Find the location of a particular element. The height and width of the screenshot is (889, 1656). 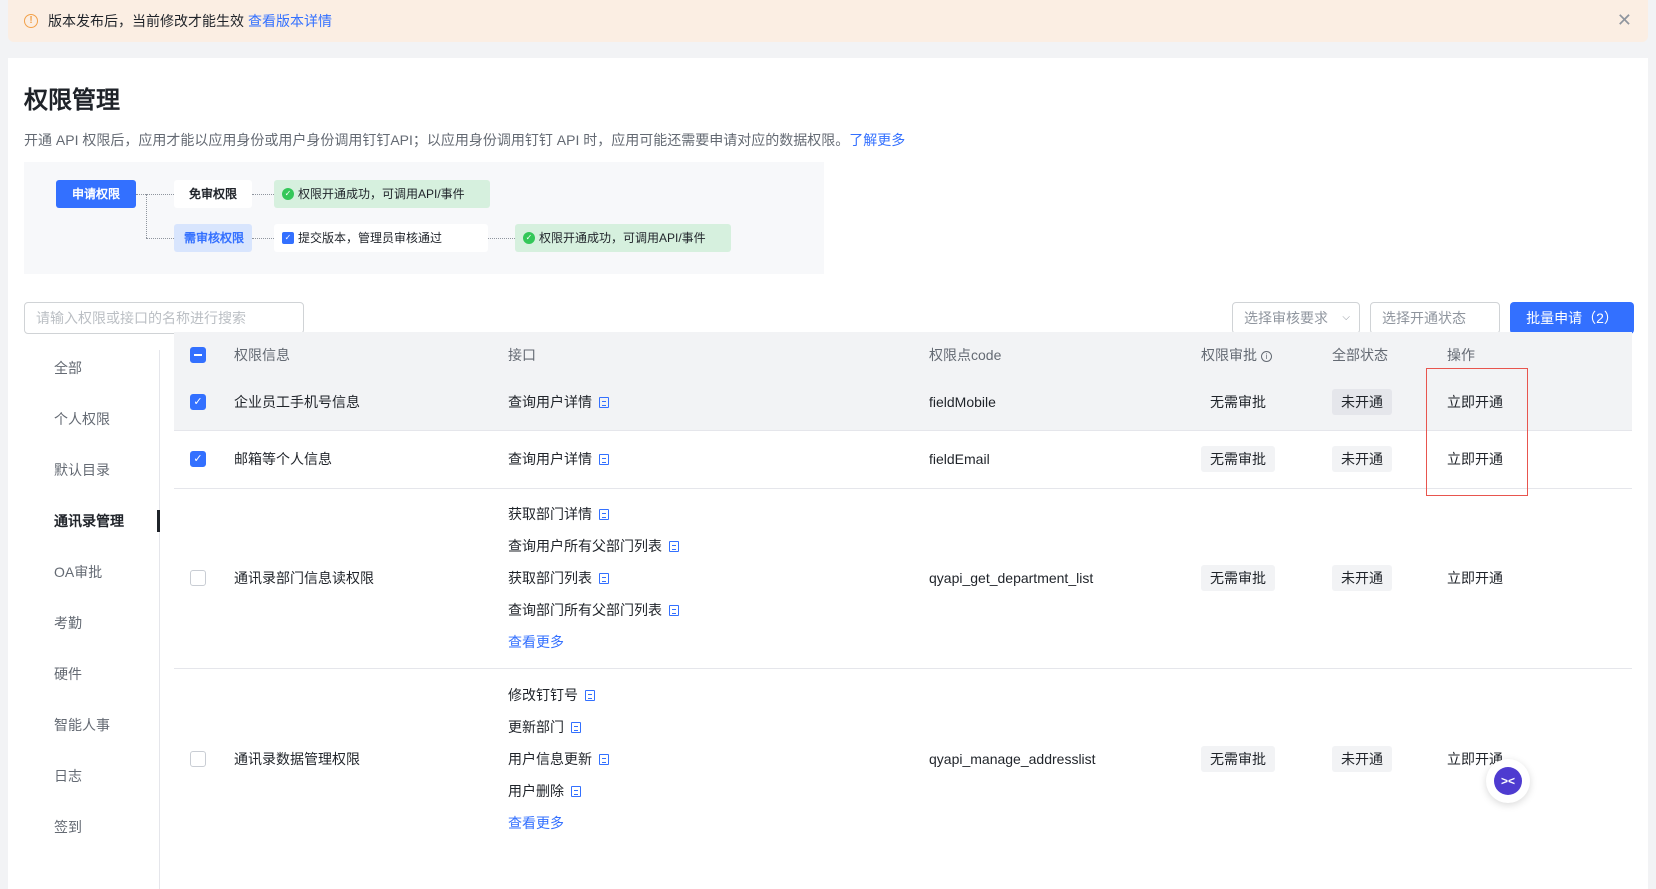

success-label: 权限开通成功，可调用API/事件 is located at coordinates (381, 194).